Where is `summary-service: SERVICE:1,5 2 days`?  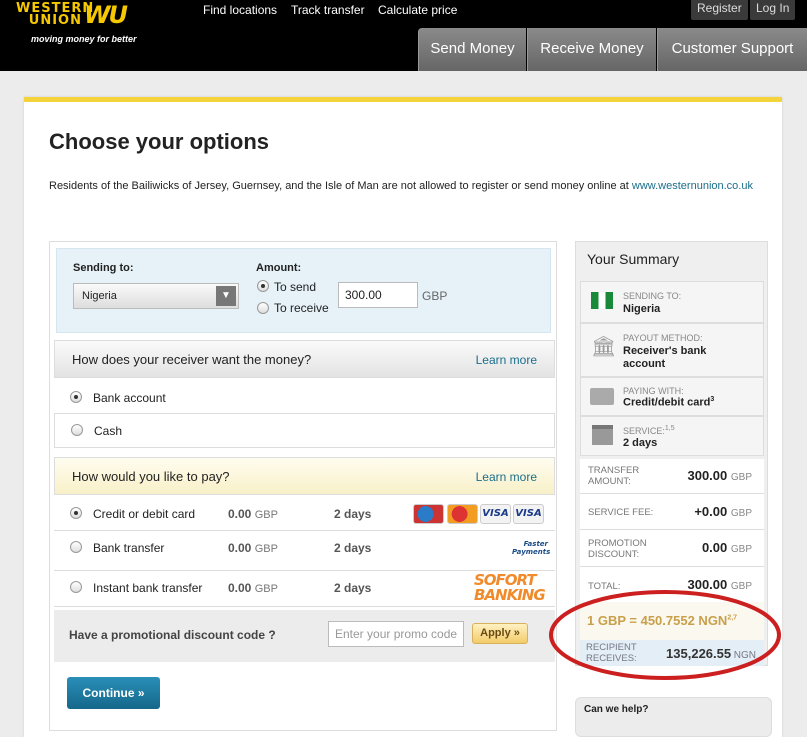 summary-service: SERVICE:1,5 2 days is located at coordinates (672, 436).